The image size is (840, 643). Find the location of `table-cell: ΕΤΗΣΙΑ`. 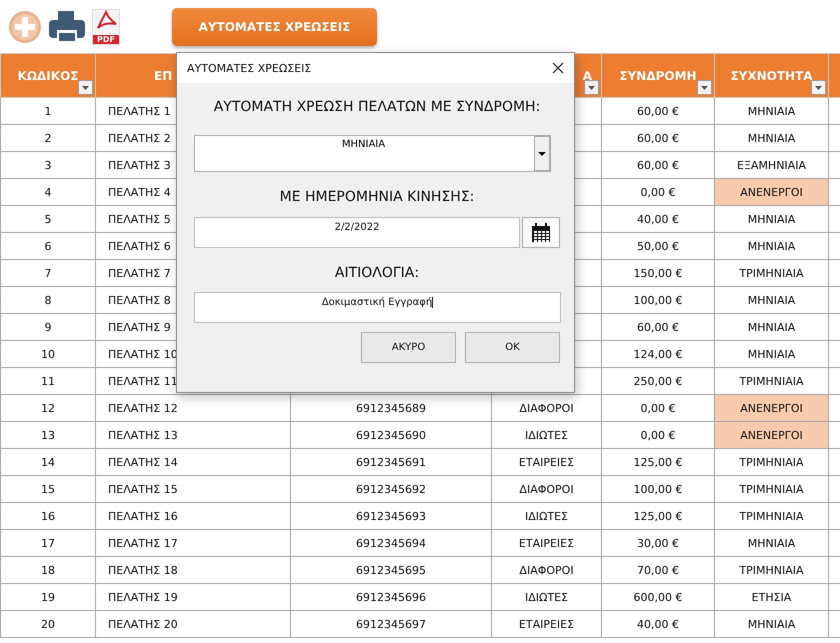

table-cell: ΕΤΗΣΙΑ is located at coordinates (771, 597).